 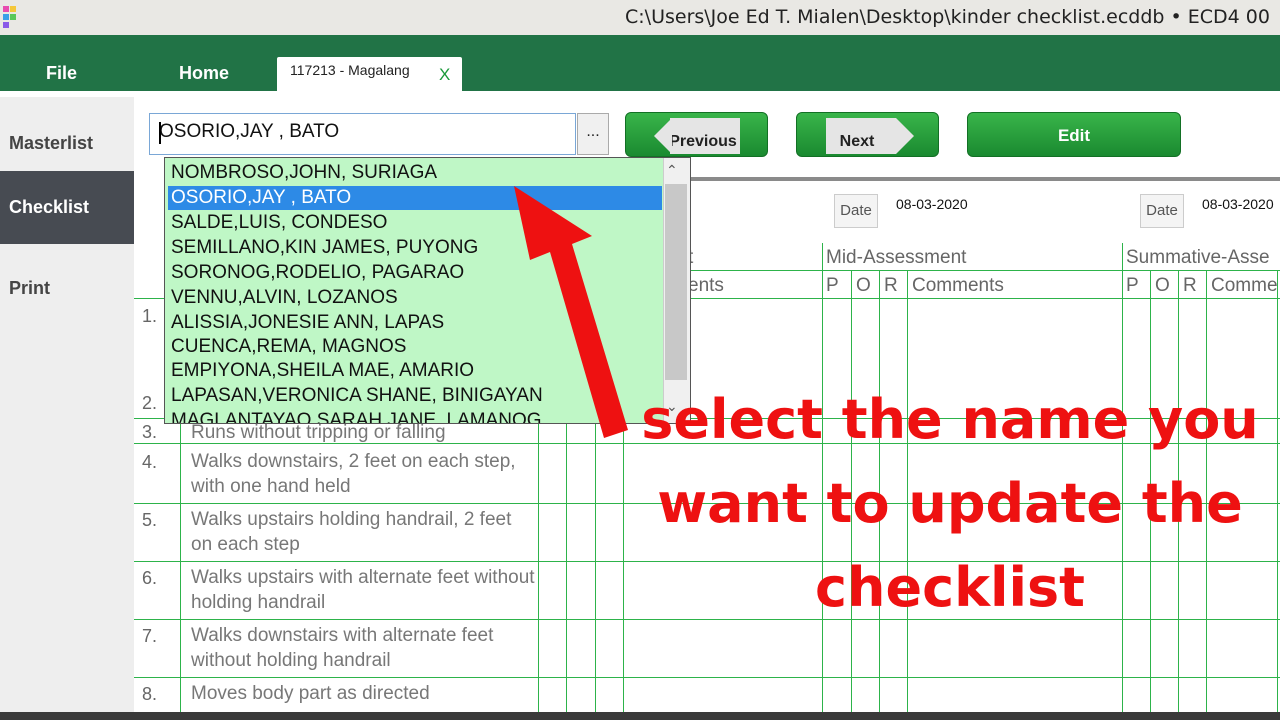 What do you see at coordinates (150, 432) in the screenshot?
I see `row-number: 3.` at bounding box center [150, 432].